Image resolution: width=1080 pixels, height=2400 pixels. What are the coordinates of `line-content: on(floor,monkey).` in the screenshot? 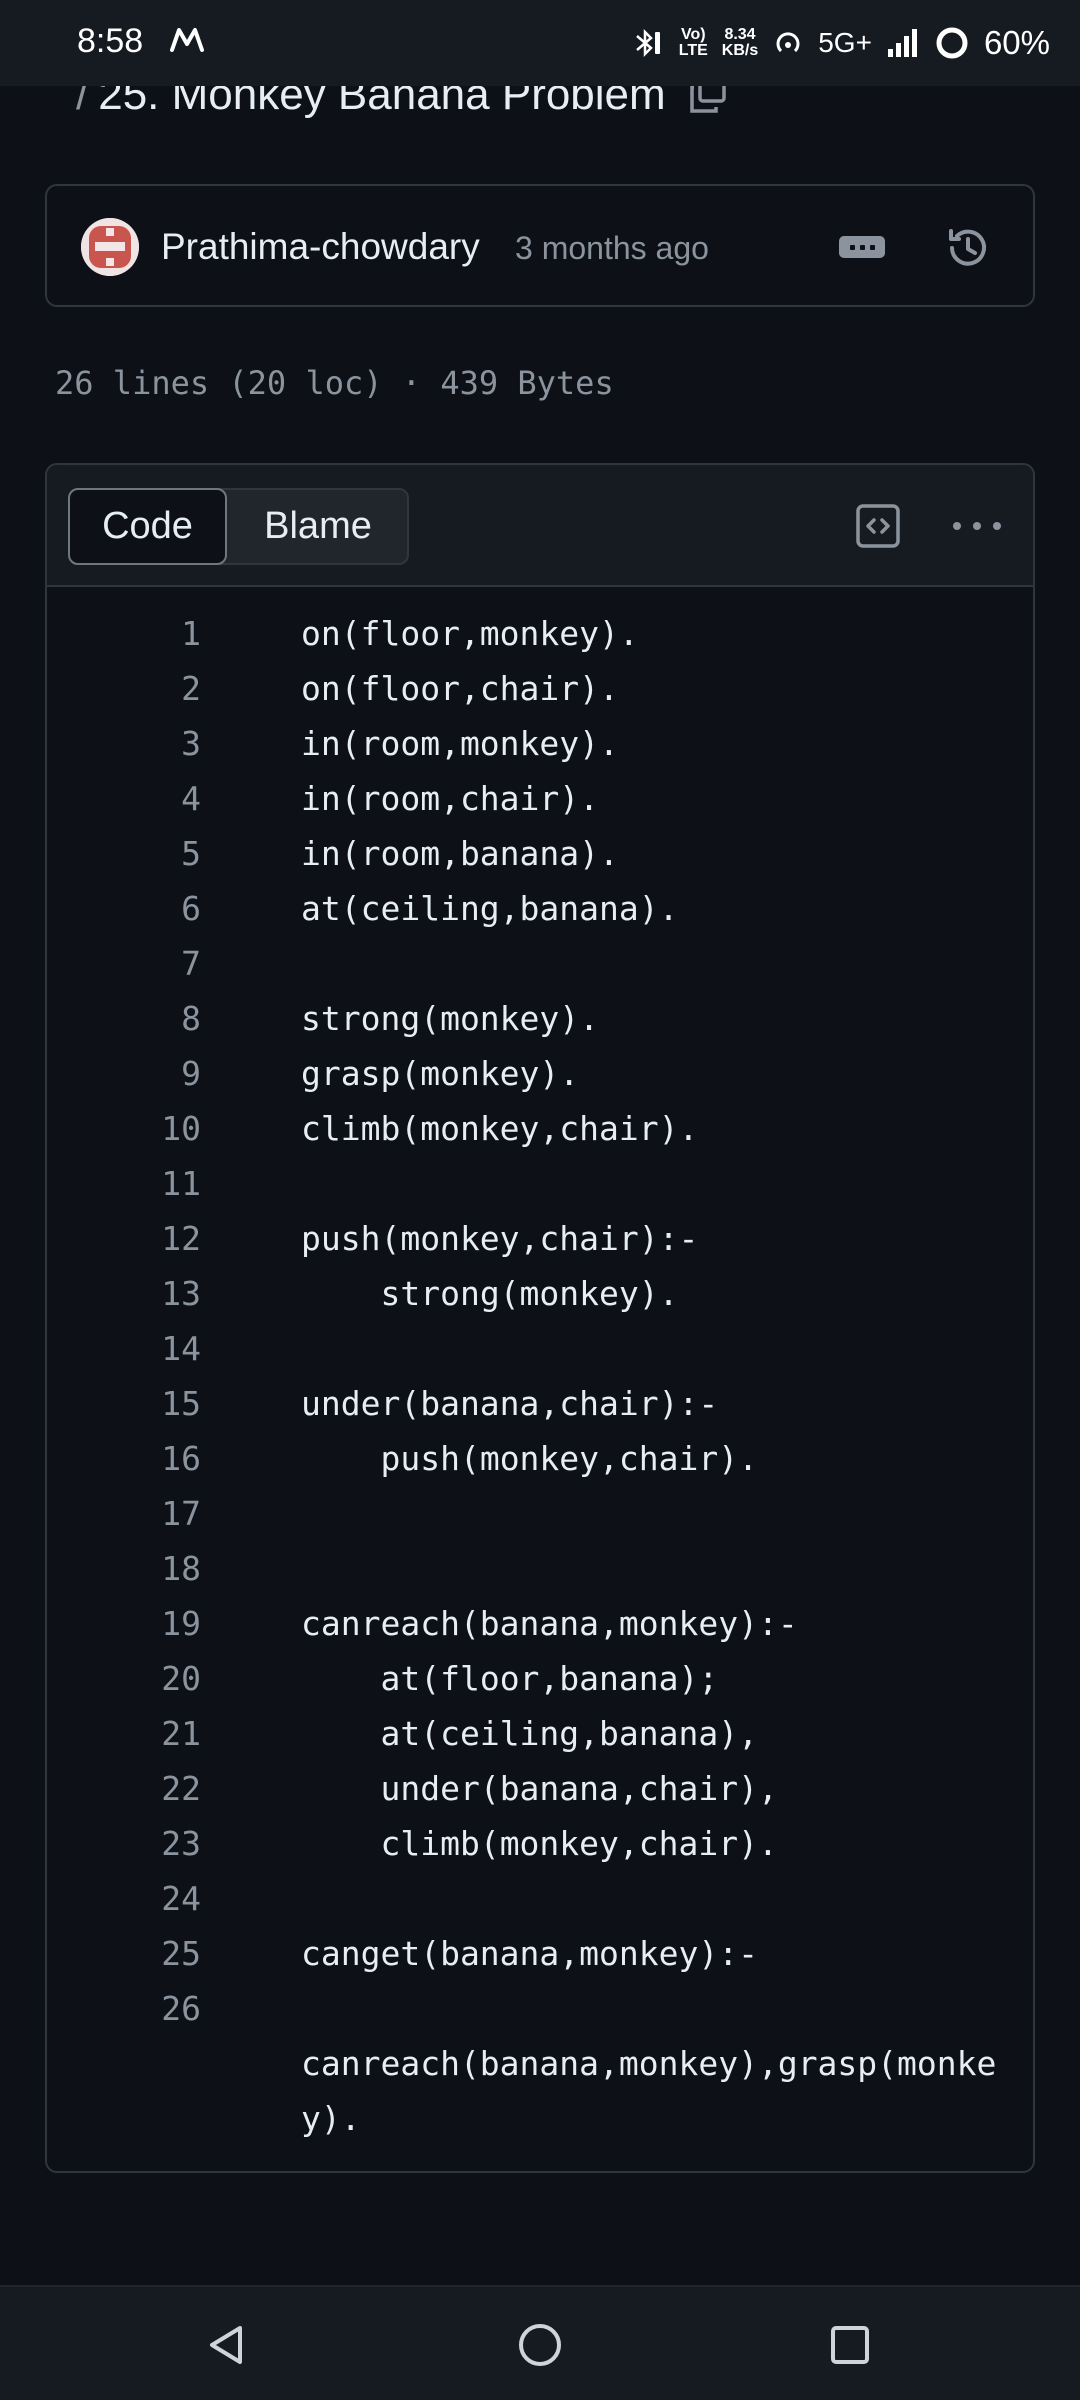 It's located at (470, 633).